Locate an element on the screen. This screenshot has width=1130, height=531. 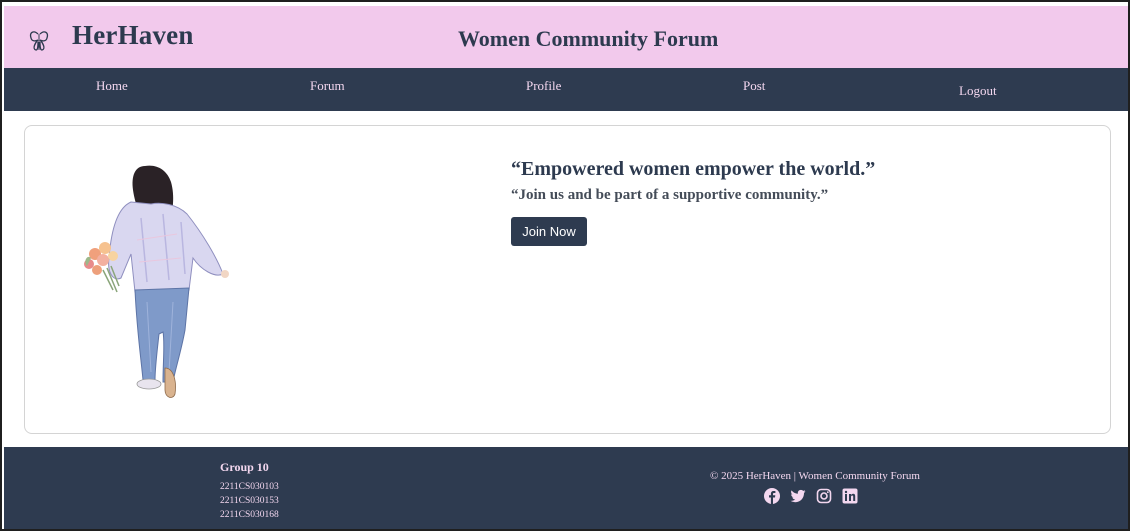
brand-name: HerHaven is located at coordinates (133, 35).